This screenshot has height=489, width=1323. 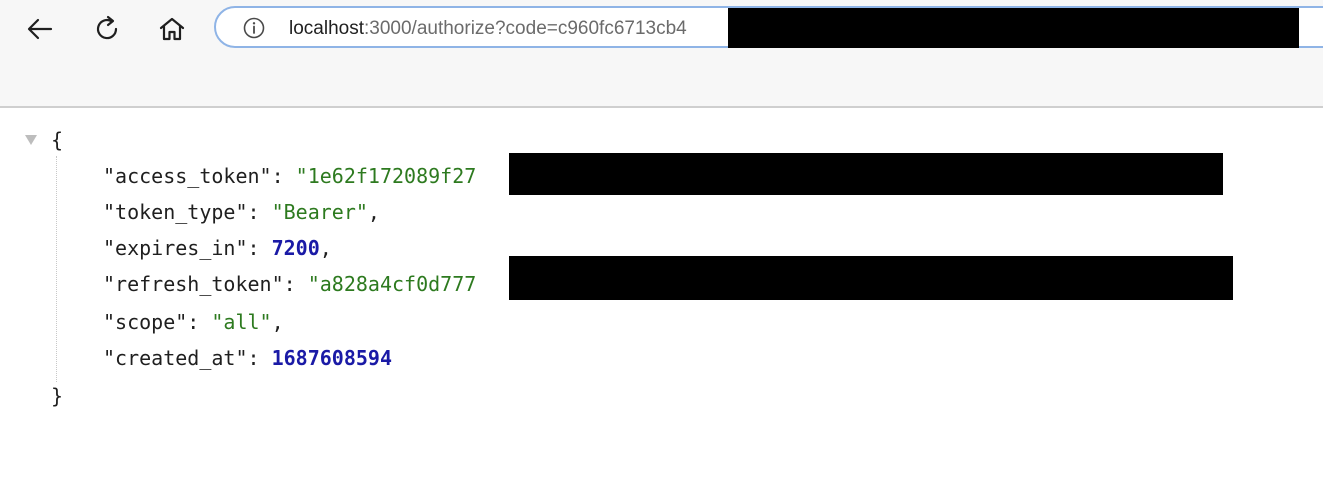 I want to click on json-key: "access_token", so click(x=187, y=176).